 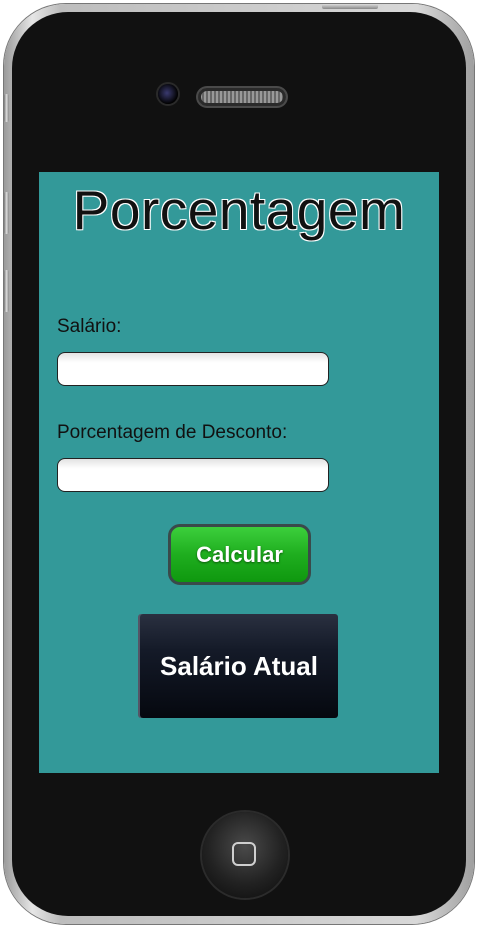 I want to click on front-camera-icon, so click(x=168, y=94).